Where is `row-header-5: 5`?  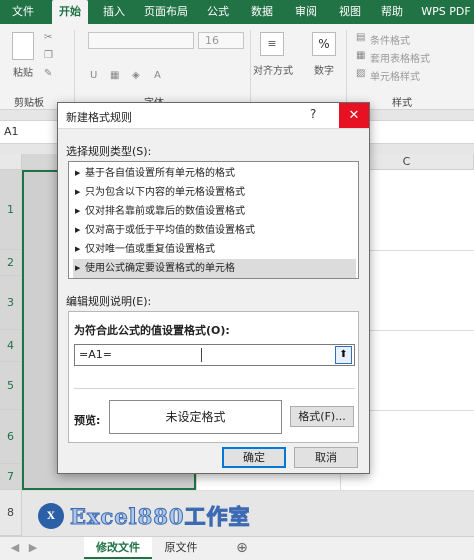 row-header-5: 5 is located at coordinates (11, 386).